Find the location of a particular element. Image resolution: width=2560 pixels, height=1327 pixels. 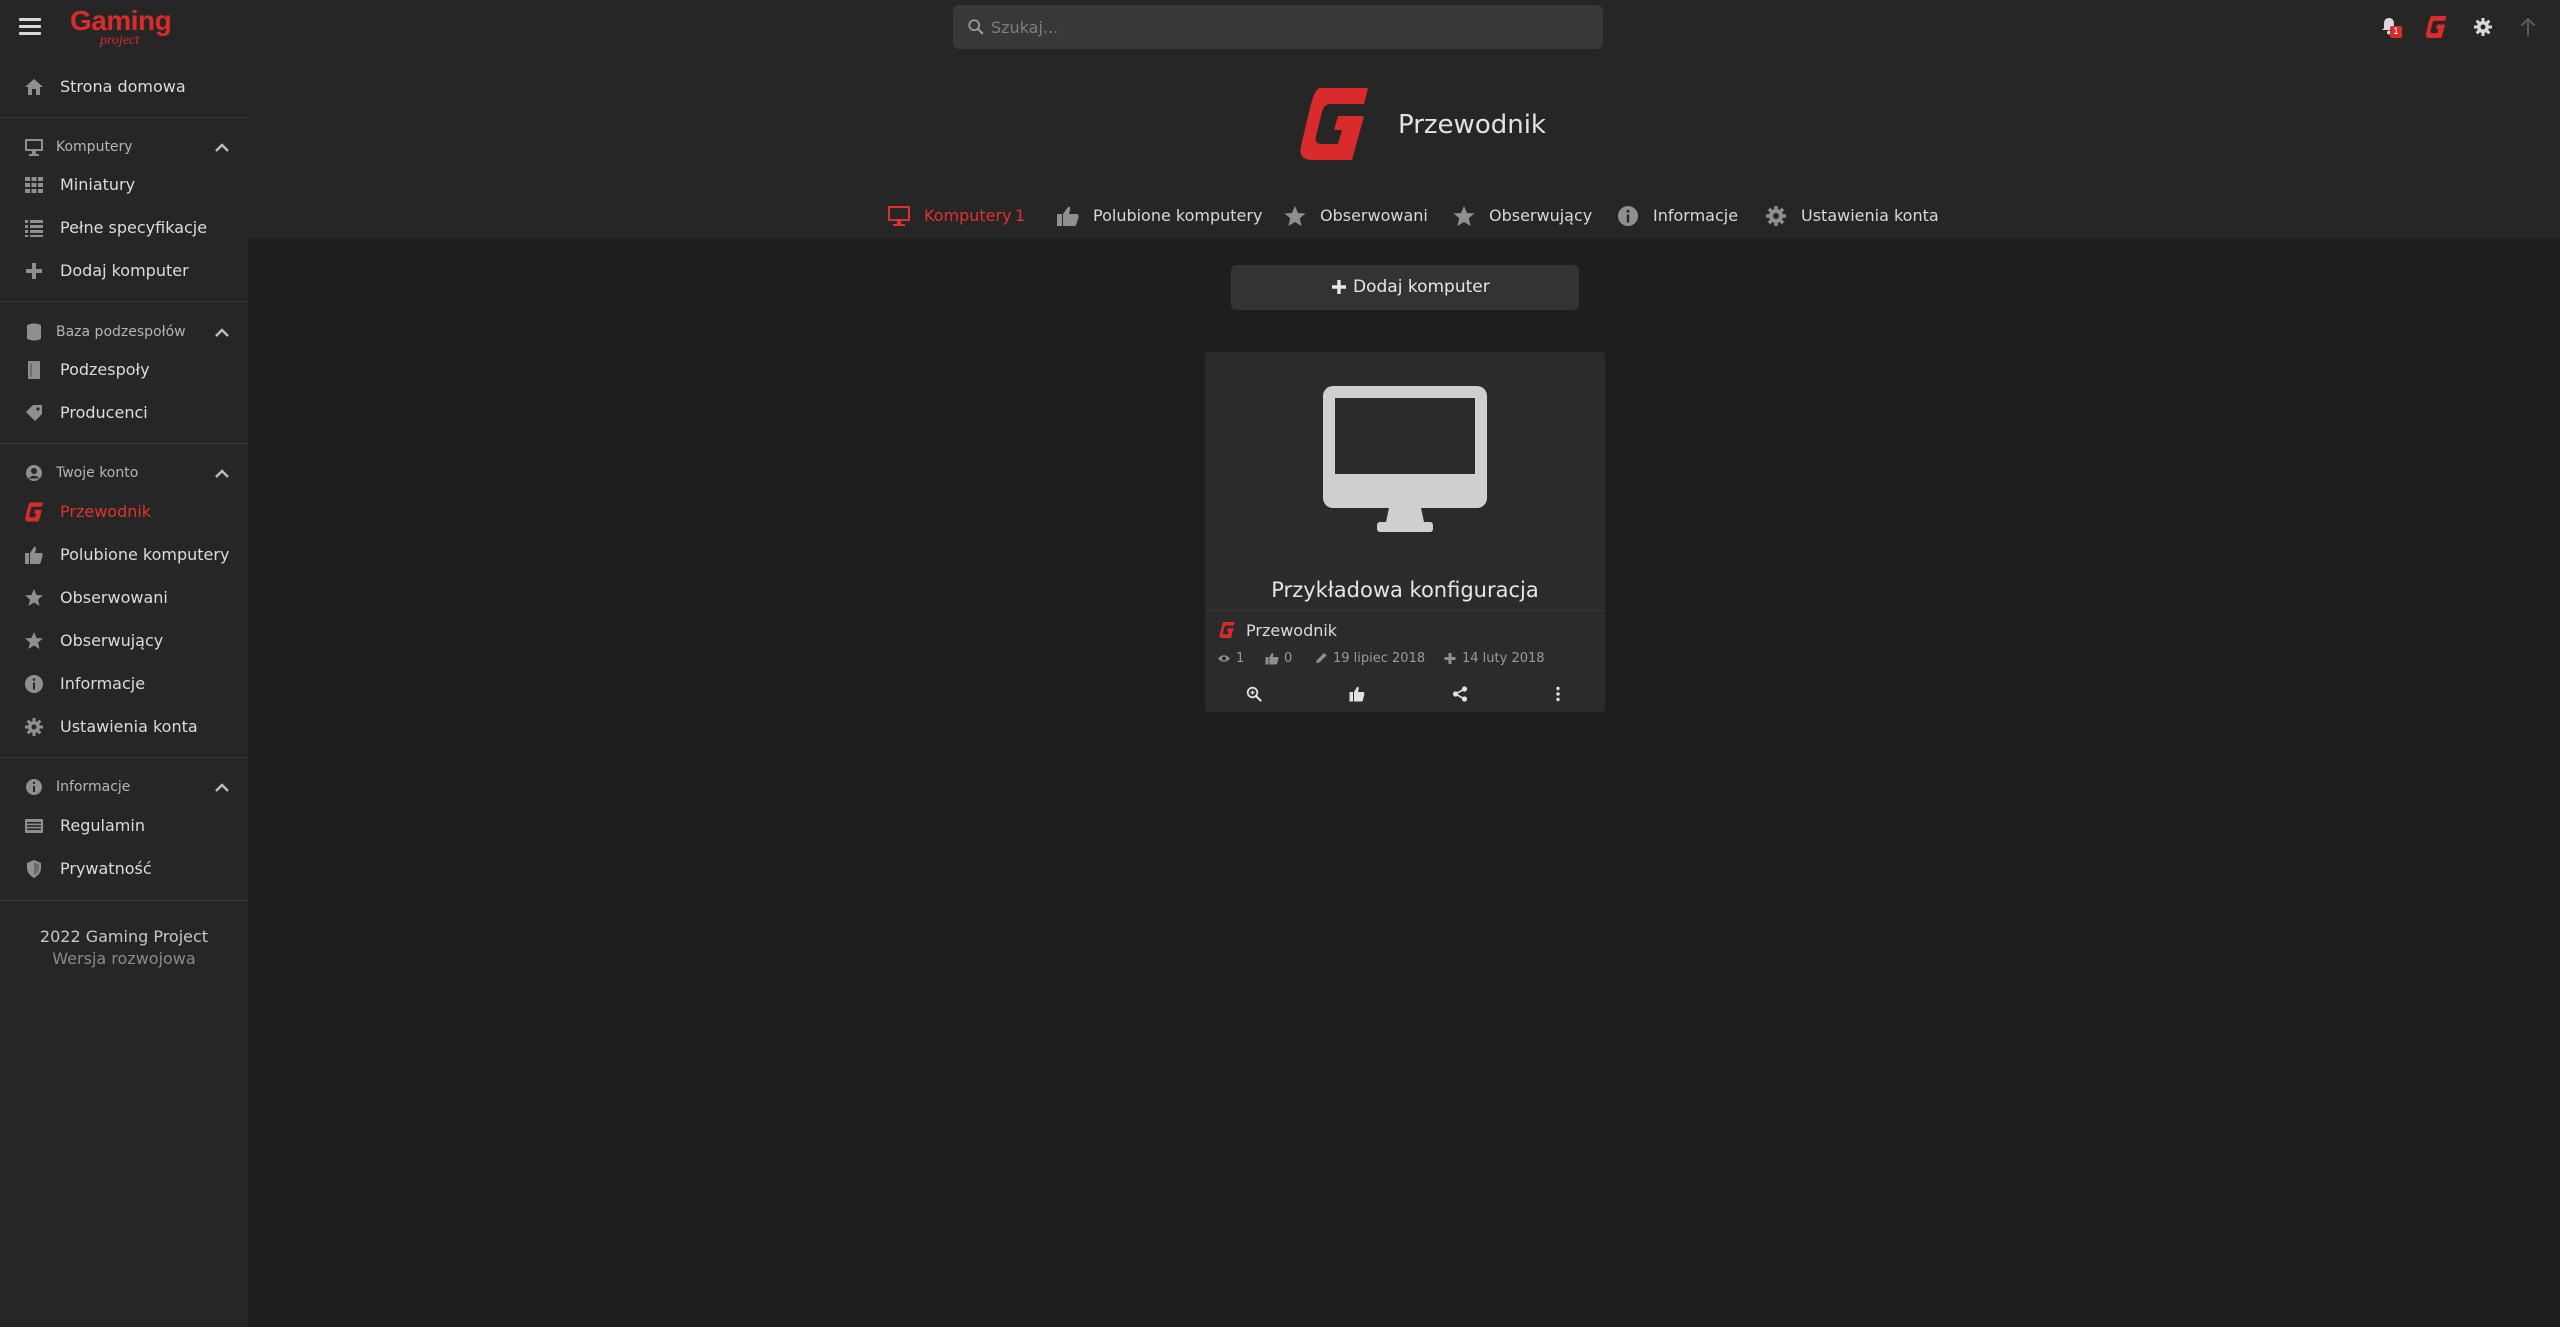

footer-version: Wersja rozwojowa is located at coordinates (124, 958).